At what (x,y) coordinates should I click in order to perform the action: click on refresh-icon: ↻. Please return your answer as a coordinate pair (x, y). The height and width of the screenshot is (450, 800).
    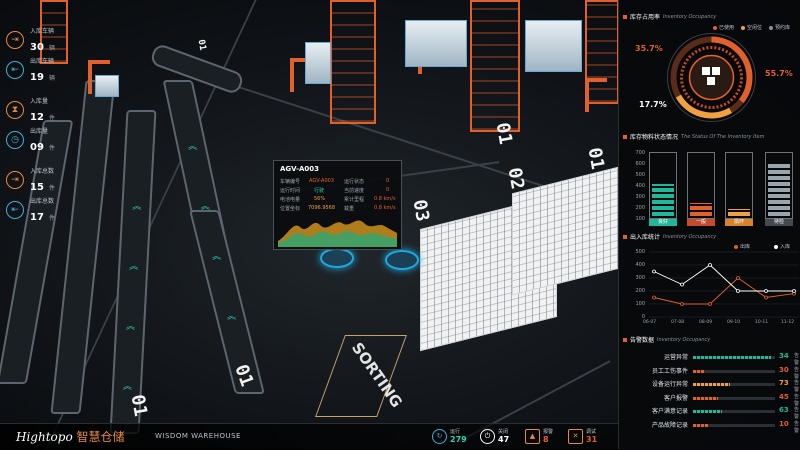
    Looking at the image, I should click on (439, 436).